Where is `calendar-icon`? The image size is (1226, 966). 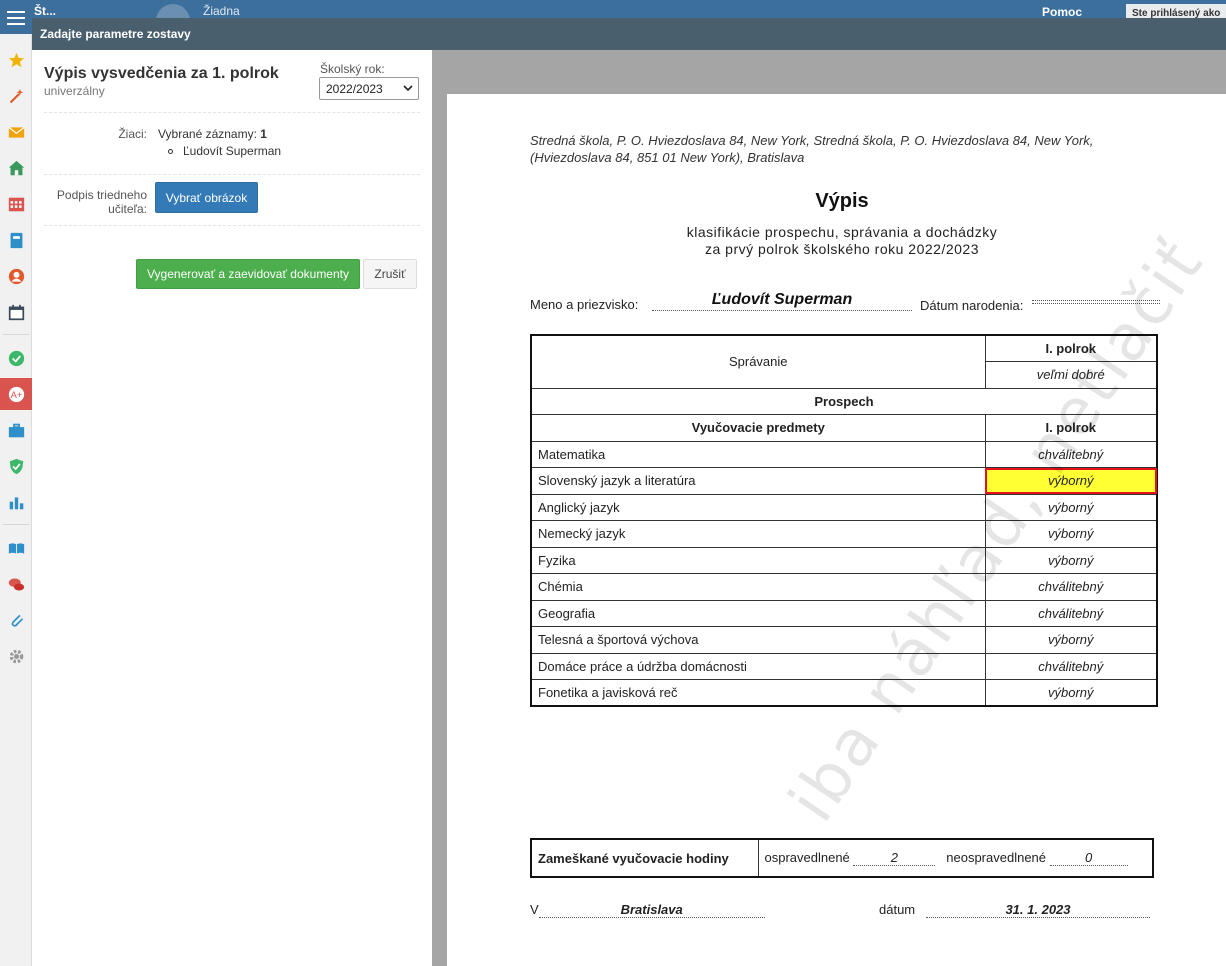 calendar-icon is located at coordinates (16, 312).